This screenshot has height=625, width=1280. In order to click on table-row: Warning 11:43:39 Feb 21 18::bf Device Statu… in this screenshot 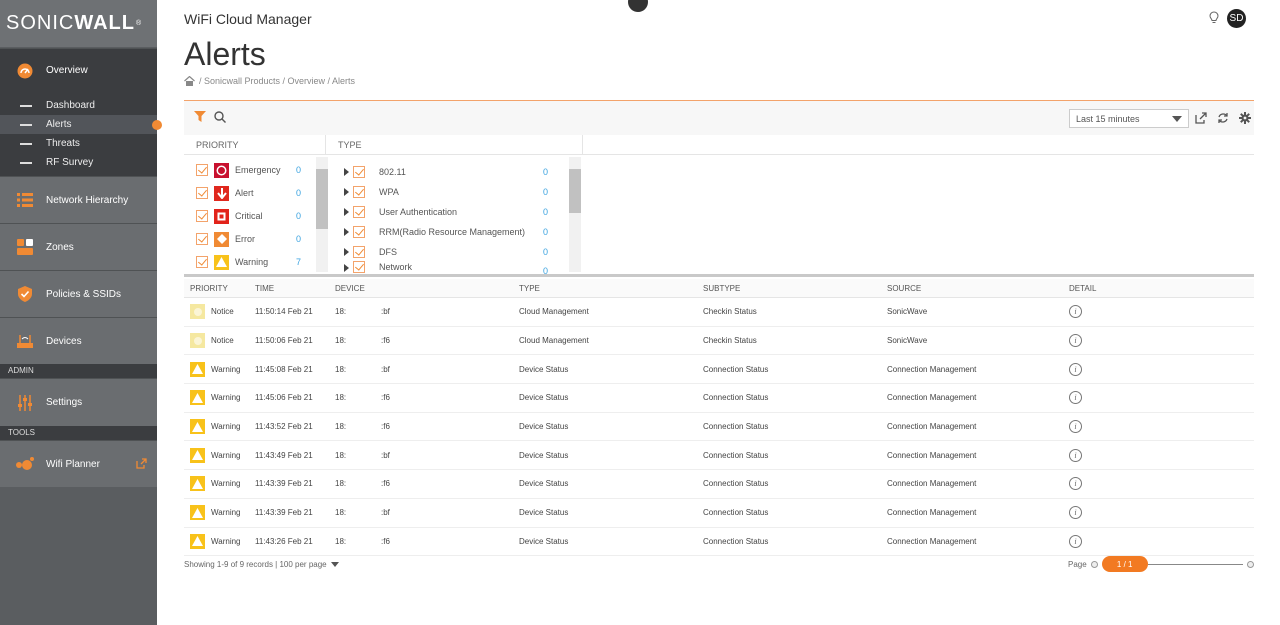, I will do `click(719, 513)`.